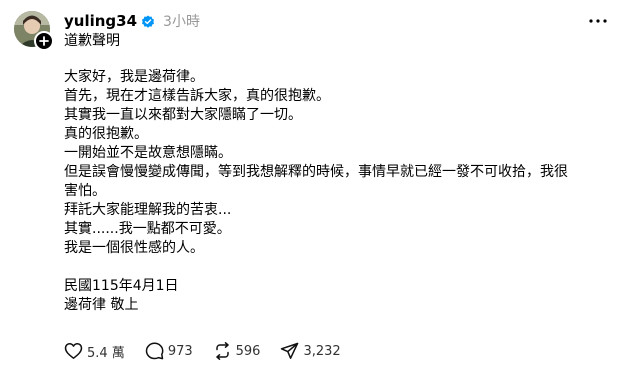 This screenshot has height=370, width=623. I want to click on body-line: 大家好，我是邊荷律。, so click(134, 77).